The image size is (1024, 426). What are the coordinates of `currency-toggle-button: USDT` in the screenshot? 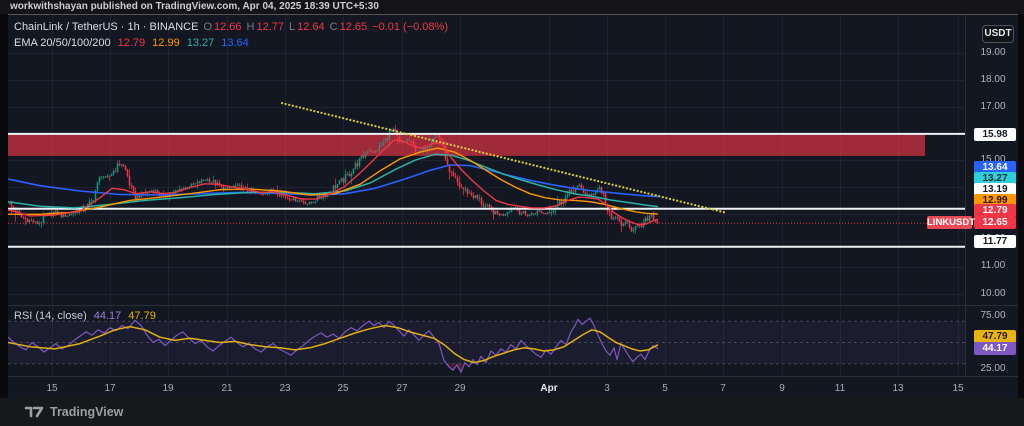 It's located at (998, 34).